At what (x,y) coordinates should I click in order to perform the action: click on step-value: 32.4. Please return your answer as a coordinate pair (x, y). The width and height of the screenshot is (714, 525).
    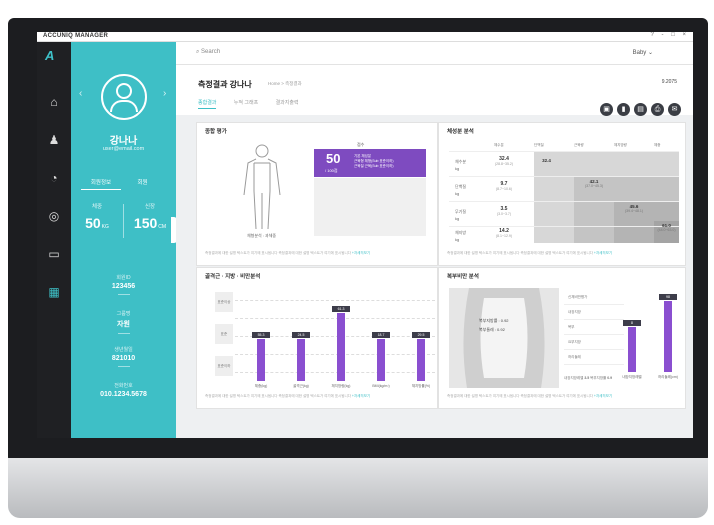
    Looking at the image, I should click on (546, 160).